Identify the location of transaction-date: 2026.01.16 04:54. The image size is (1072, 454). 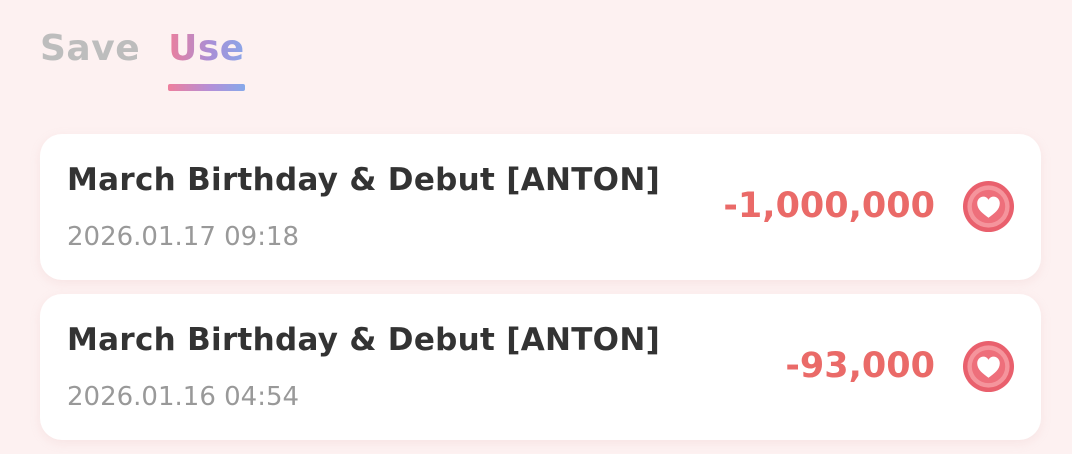
(183, 397).